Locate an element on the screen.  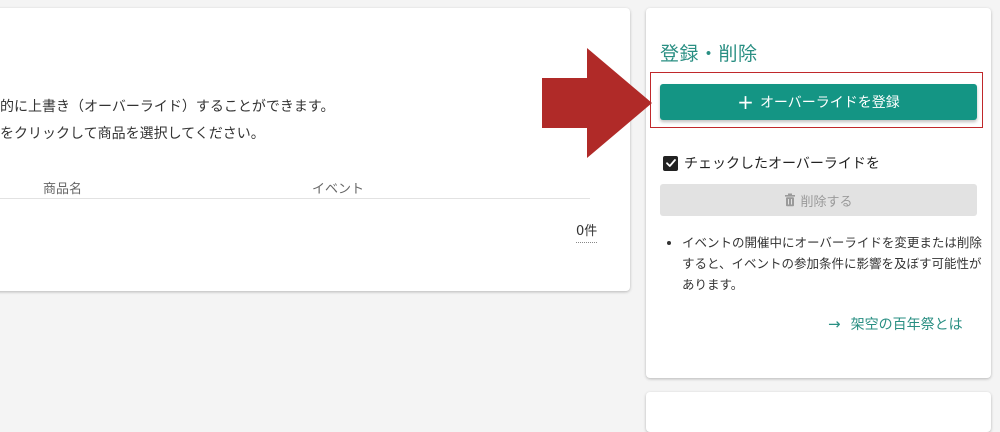
trash-icon is located at coordinates (790, 200).